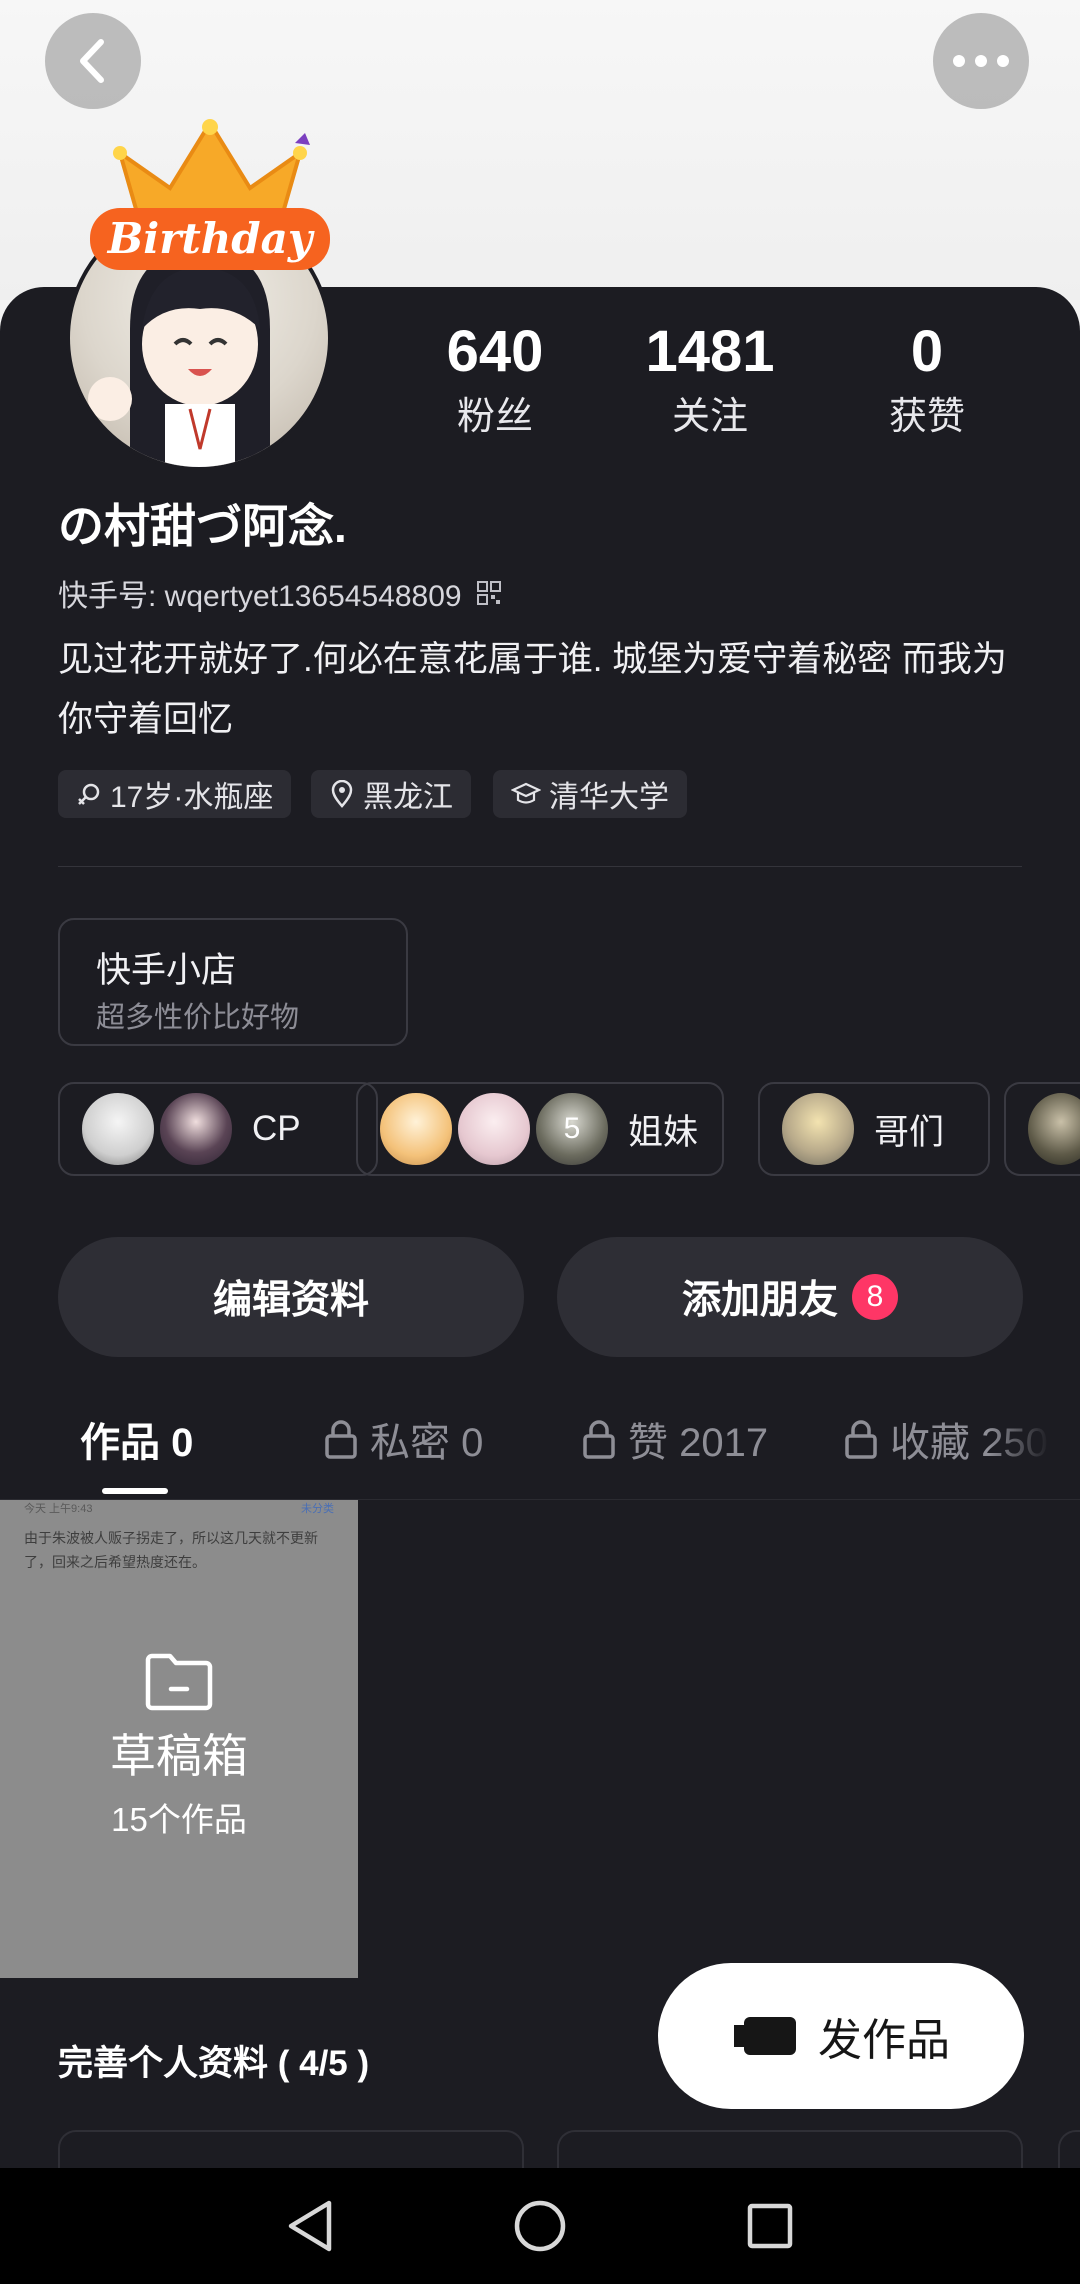 The width and height of the screenshot is (1080, 2284). I want to click on stat-label: 关注, so click(709, 417).